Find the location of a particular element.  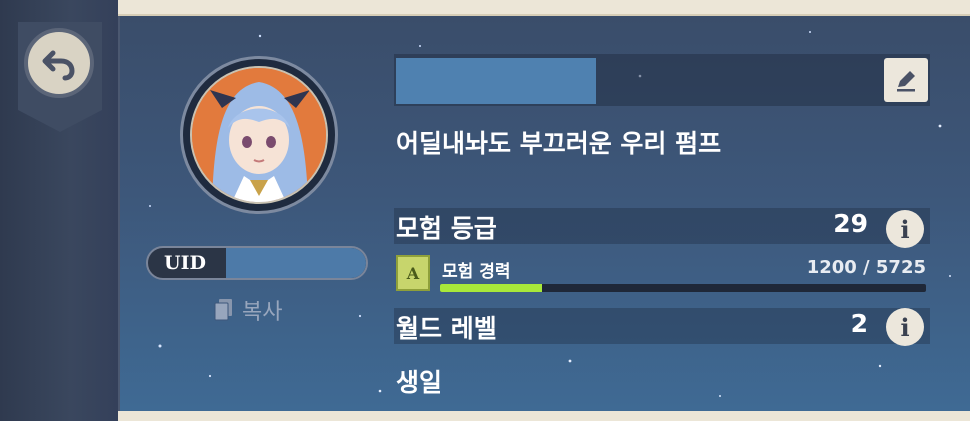

adventure-exp-value: 1200 / 5725 is located at coordinates (866, 267).